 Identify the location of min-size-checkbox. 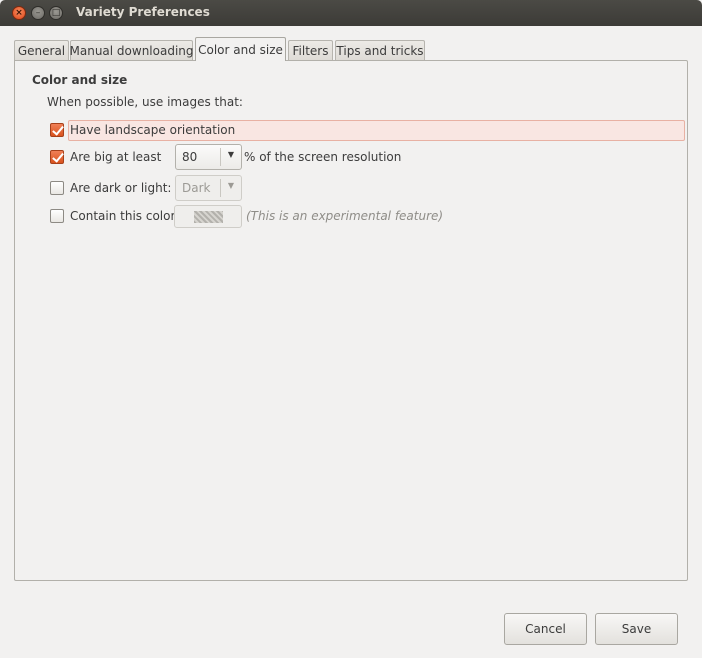
(57, 157).